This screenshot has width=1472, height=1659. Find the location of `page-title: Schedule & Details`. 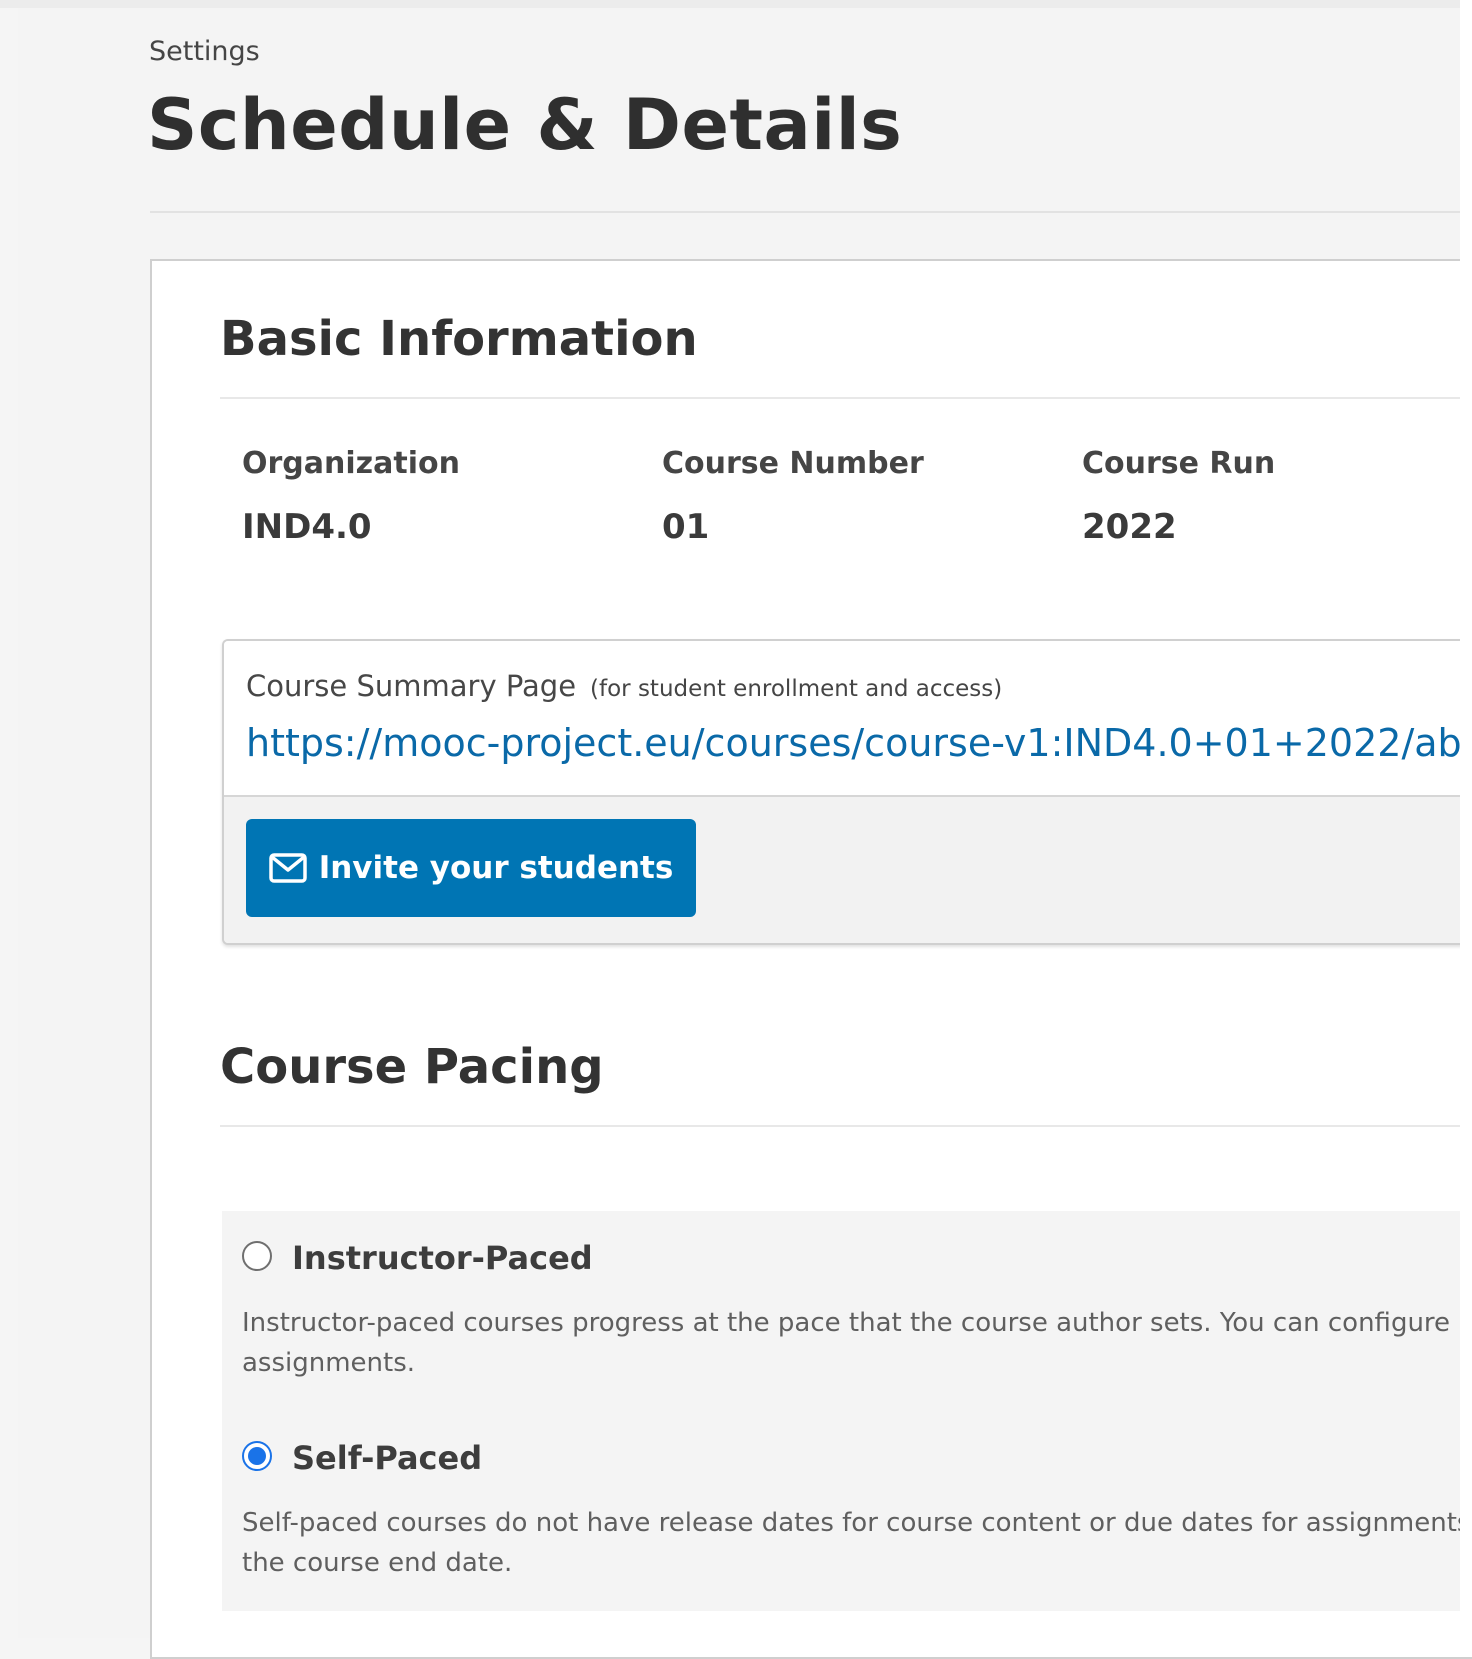

page-title: Schedule & Details is located at coordinates (525, 125).